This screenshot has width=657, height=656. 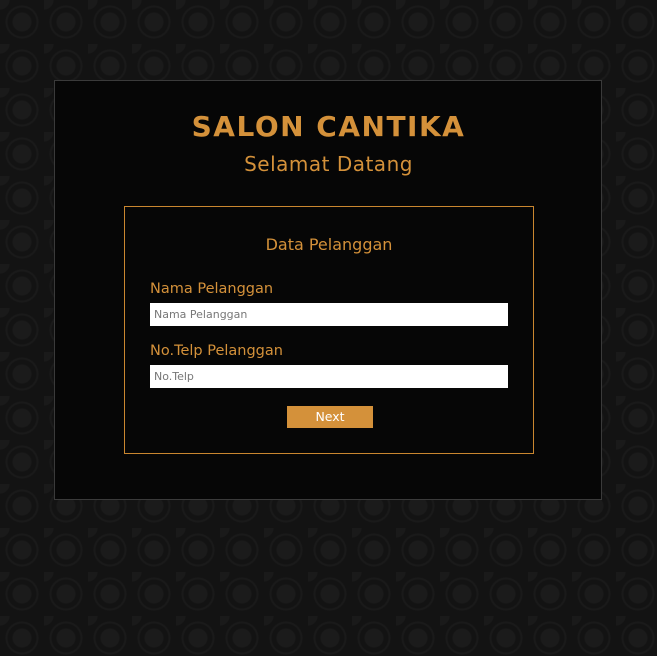 I want to click on welcome-subtitle: Selamat Datang, so click(x=328, y=164).